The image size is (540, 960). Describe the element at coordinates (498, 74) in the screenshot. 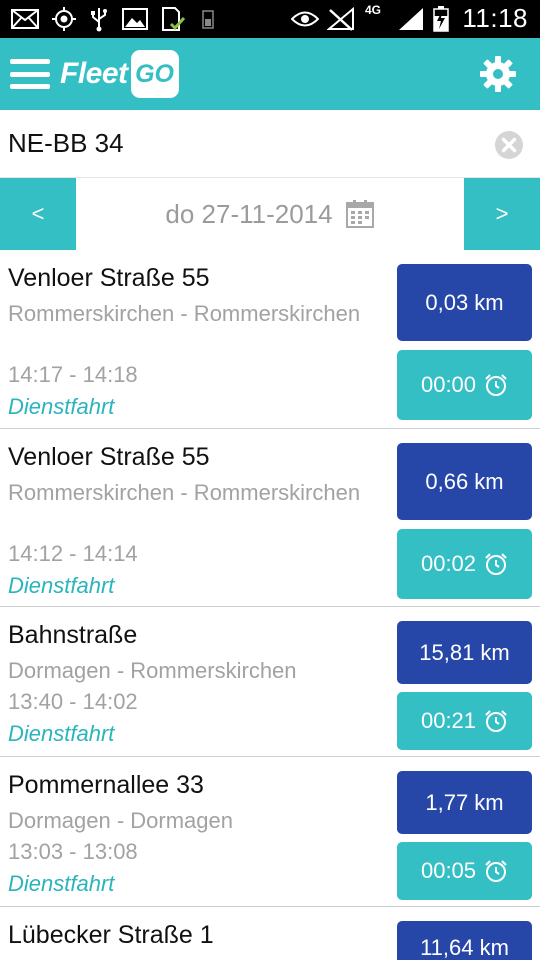

I see `gear-icon` at that location.